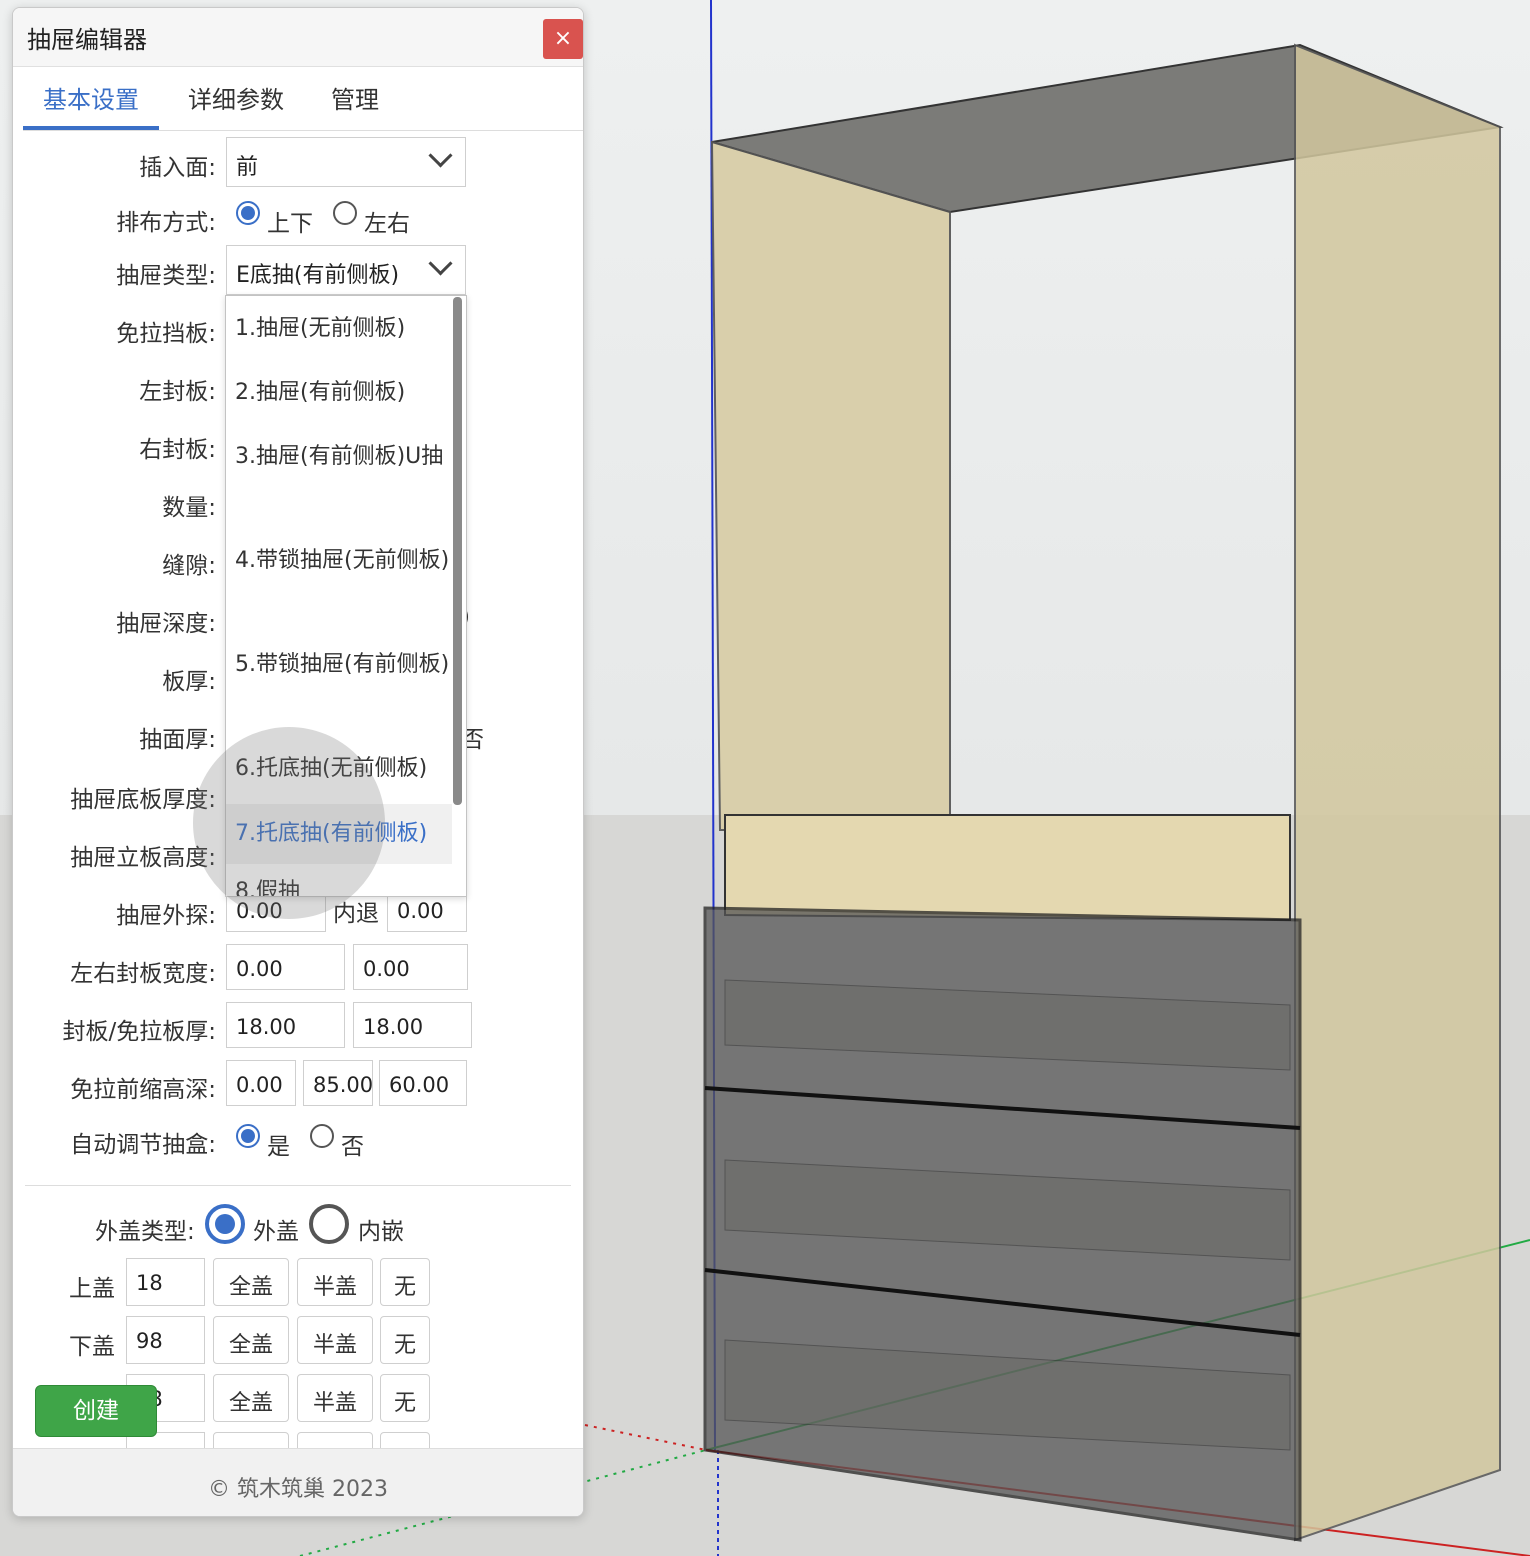 This screenshot has height=1556, width=1530. I want to click on dropdown-option: 2.抽屉(有前侧板), so click(339, 393).